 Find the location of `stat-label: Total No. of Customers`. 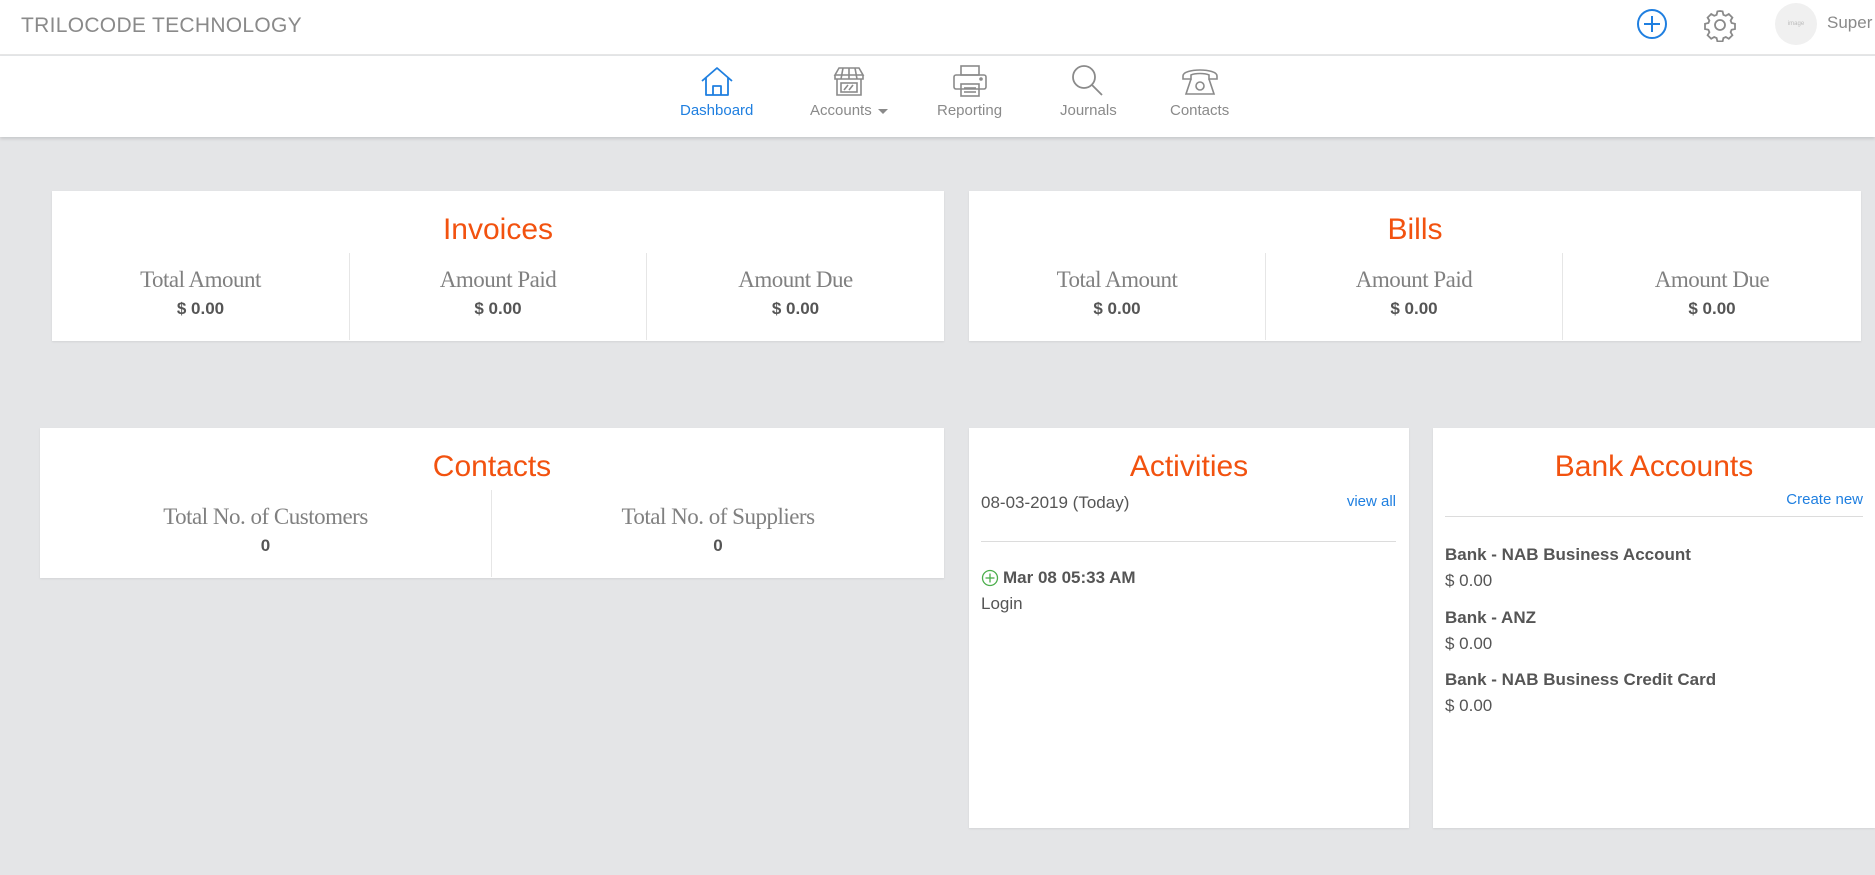

stat-label: Total No. of Customers is located at coordinates (265, 516).